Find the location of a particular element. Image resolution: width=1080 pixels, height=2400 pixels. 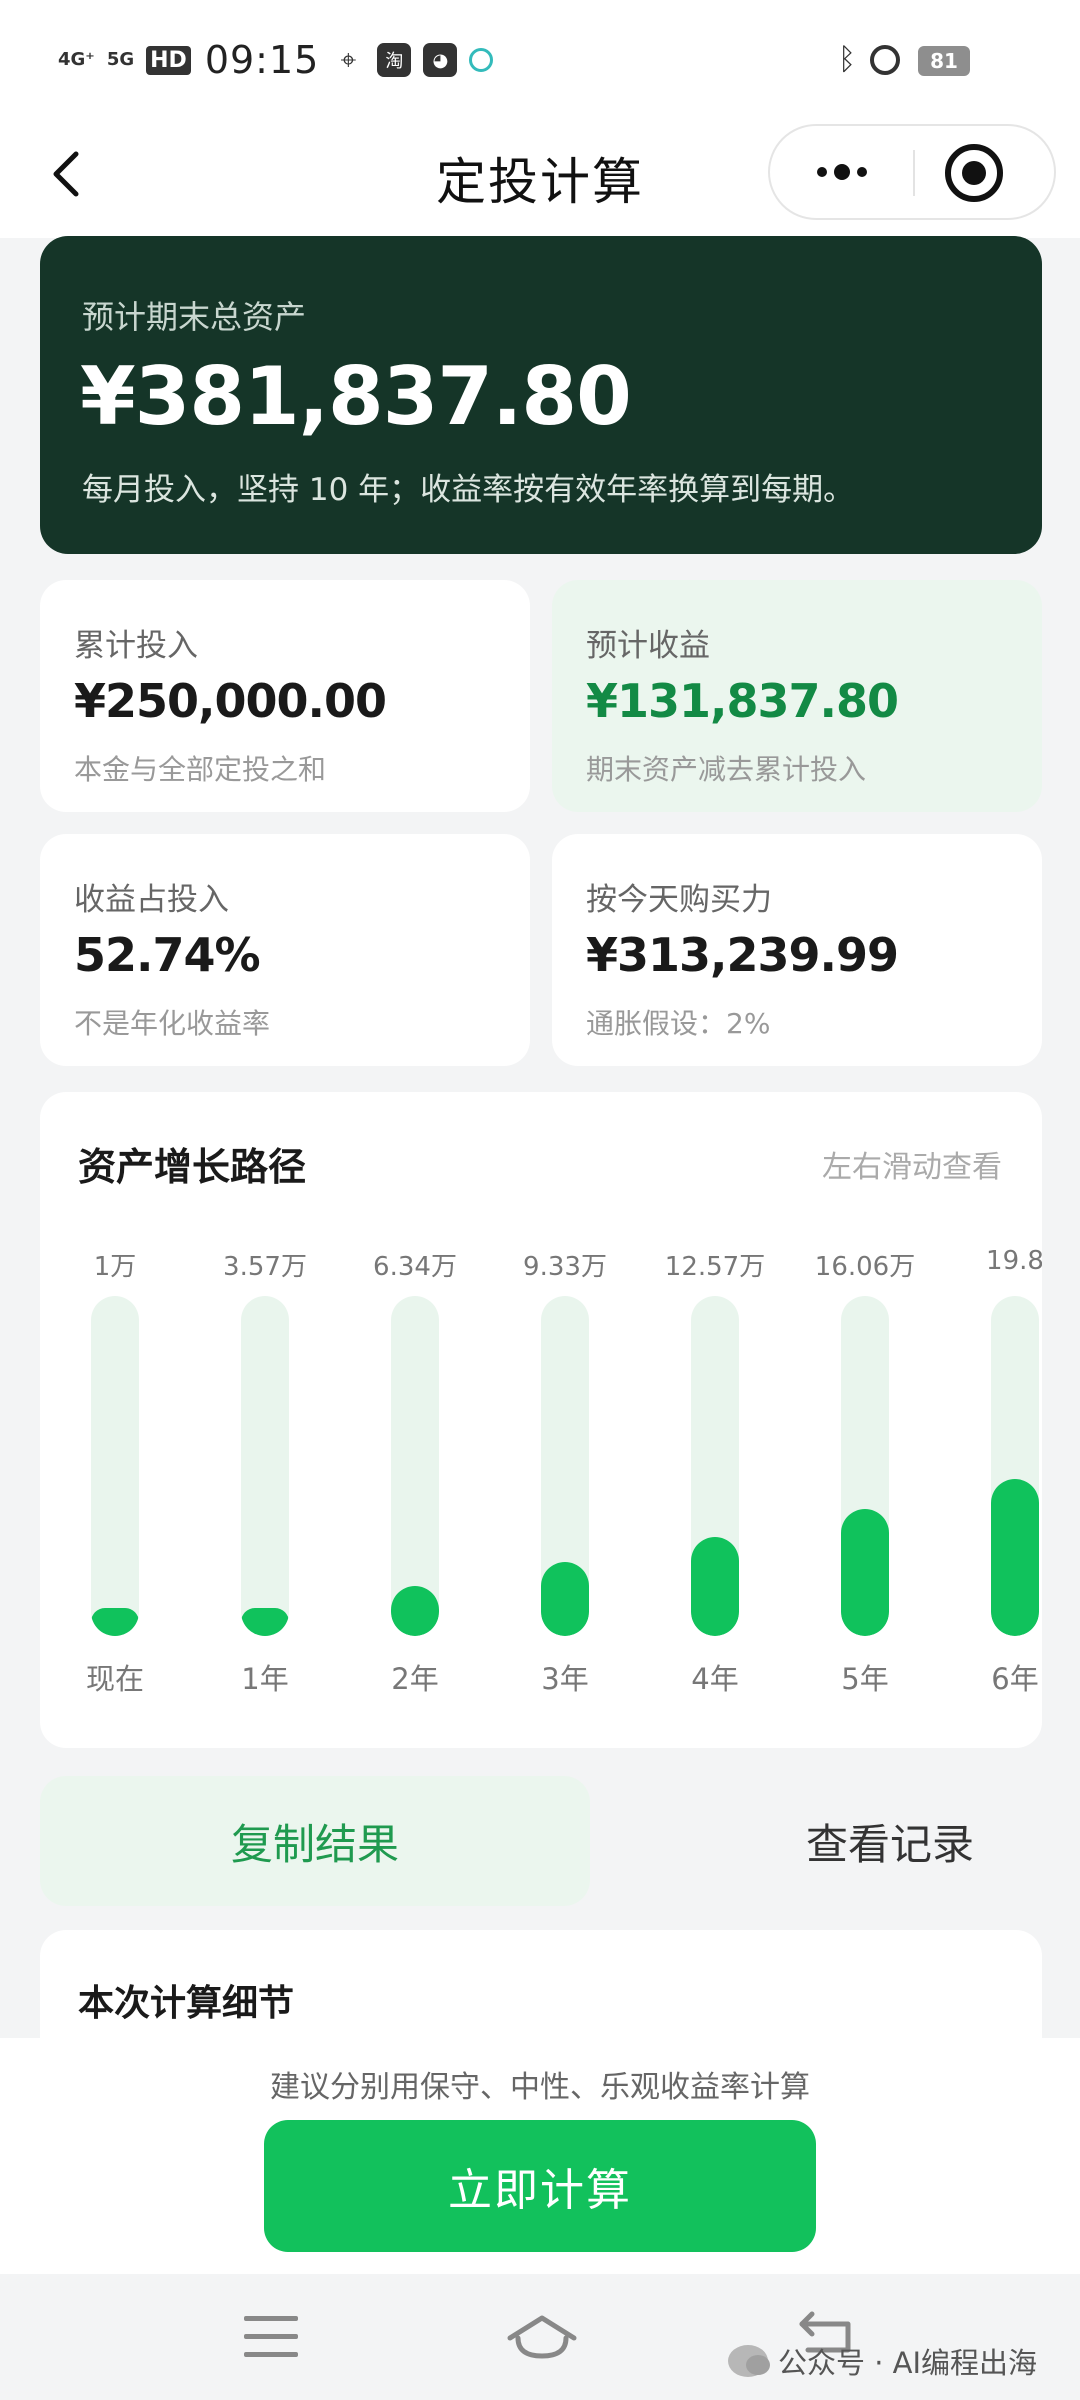

battery-icon: 81 is located at coordinates (944, 61).